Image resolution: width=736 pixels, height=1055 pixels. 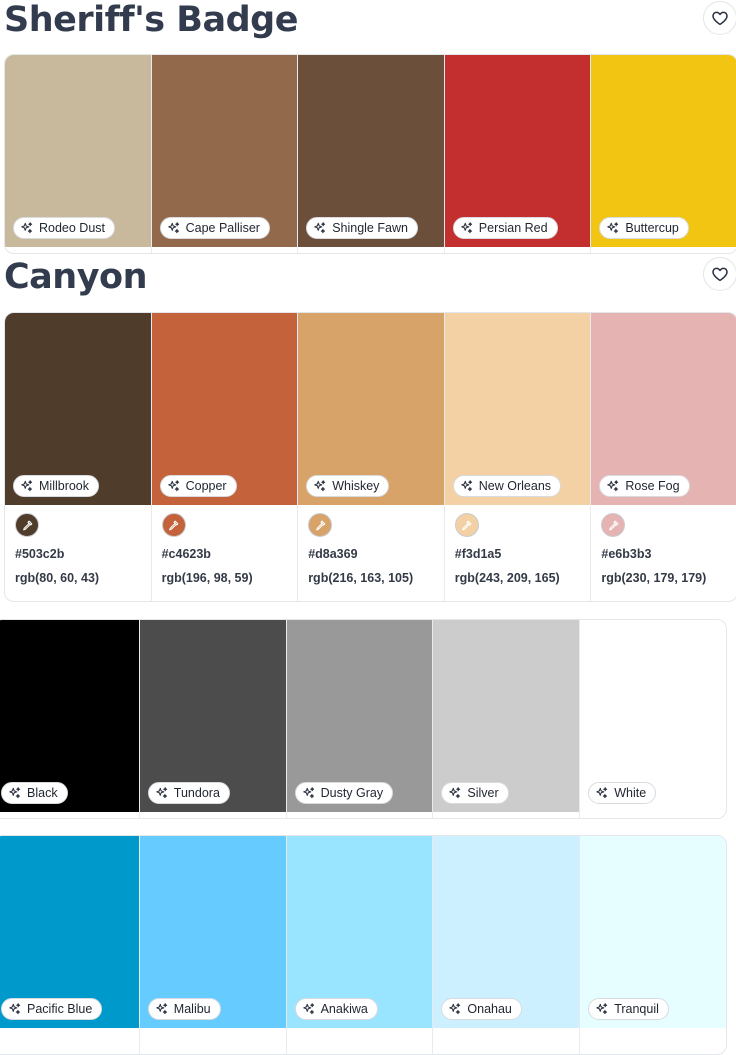 I want to click on color-name-chip: Pacific Blue, so click(x=52, y=1009).